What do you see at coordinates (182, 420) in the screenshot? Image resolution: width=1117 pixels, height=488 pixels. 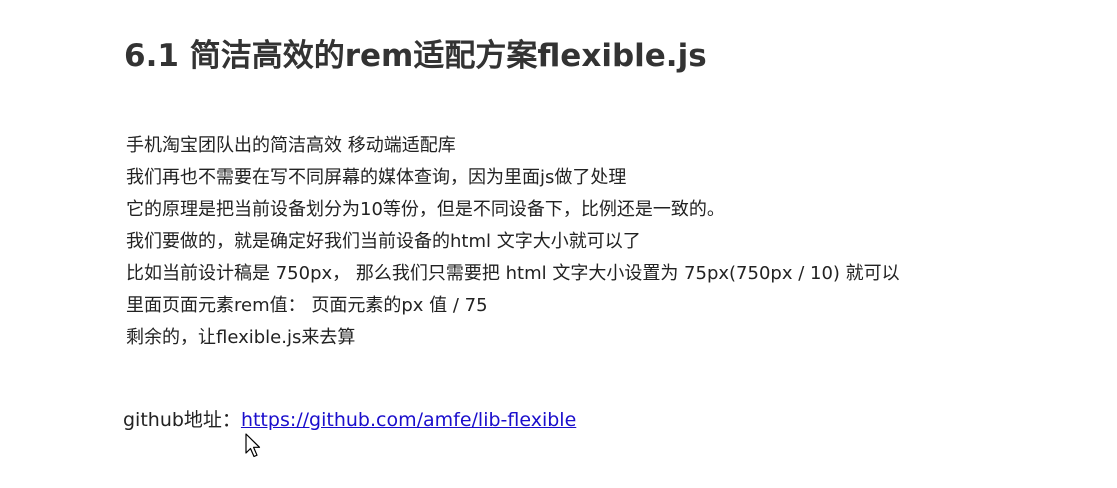 I see `github-label: github地址：` at bounding box center [182, 420].